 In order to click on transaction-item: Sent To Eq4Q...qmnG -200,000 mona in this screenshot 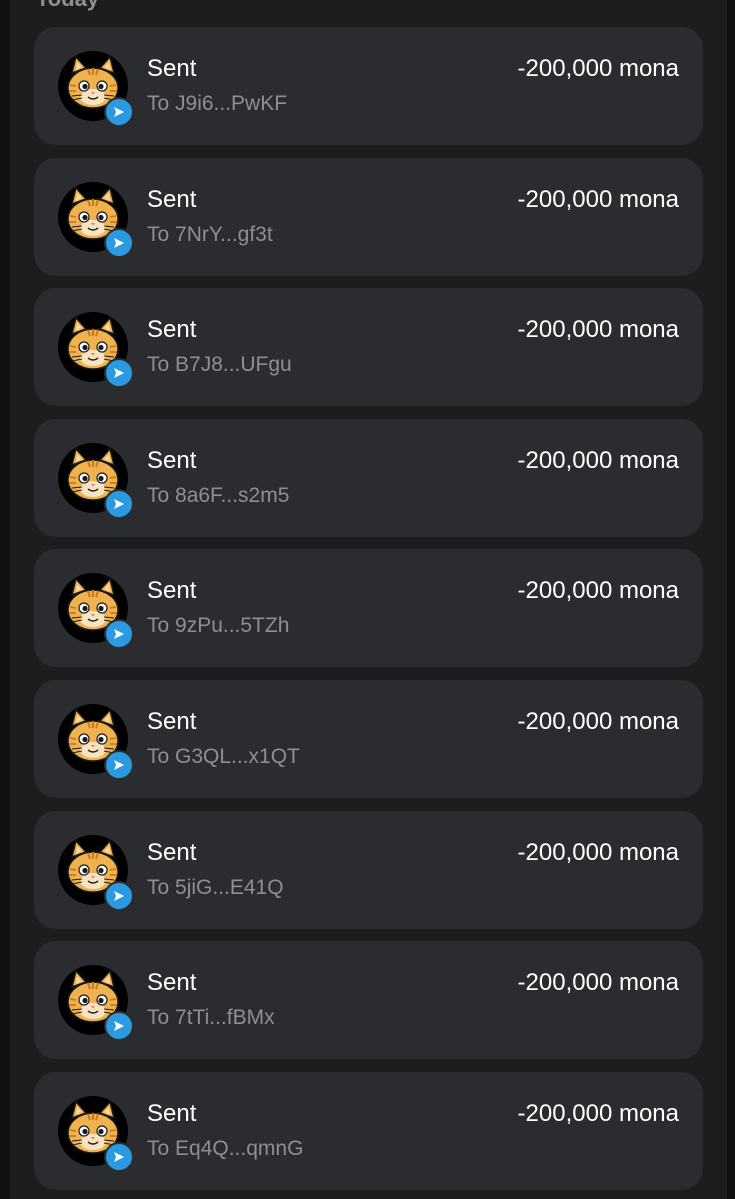, I will do `click(368, 1131)`.